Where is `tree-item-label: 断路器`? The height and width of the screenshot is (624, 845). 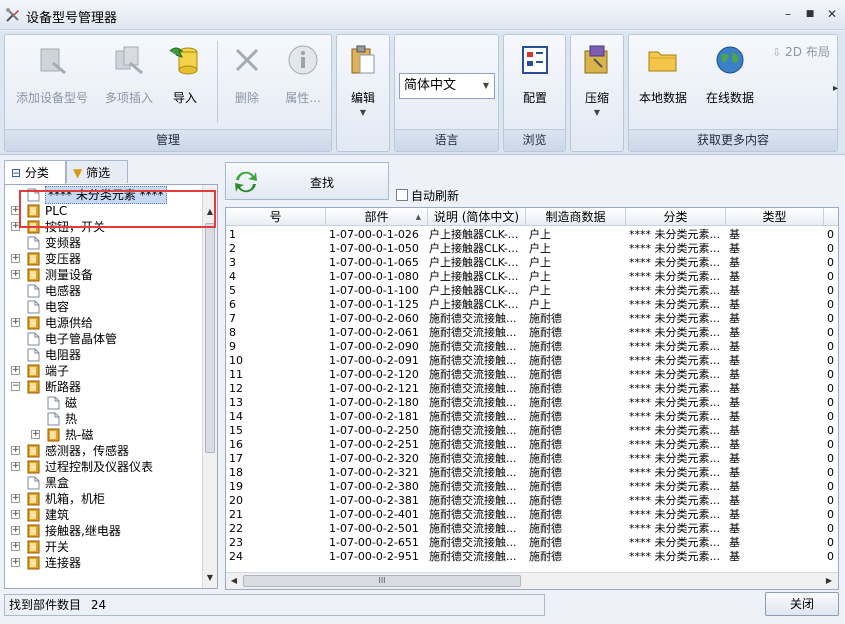
tree-item-label: 断路器 is located at coordinates (63, 387).